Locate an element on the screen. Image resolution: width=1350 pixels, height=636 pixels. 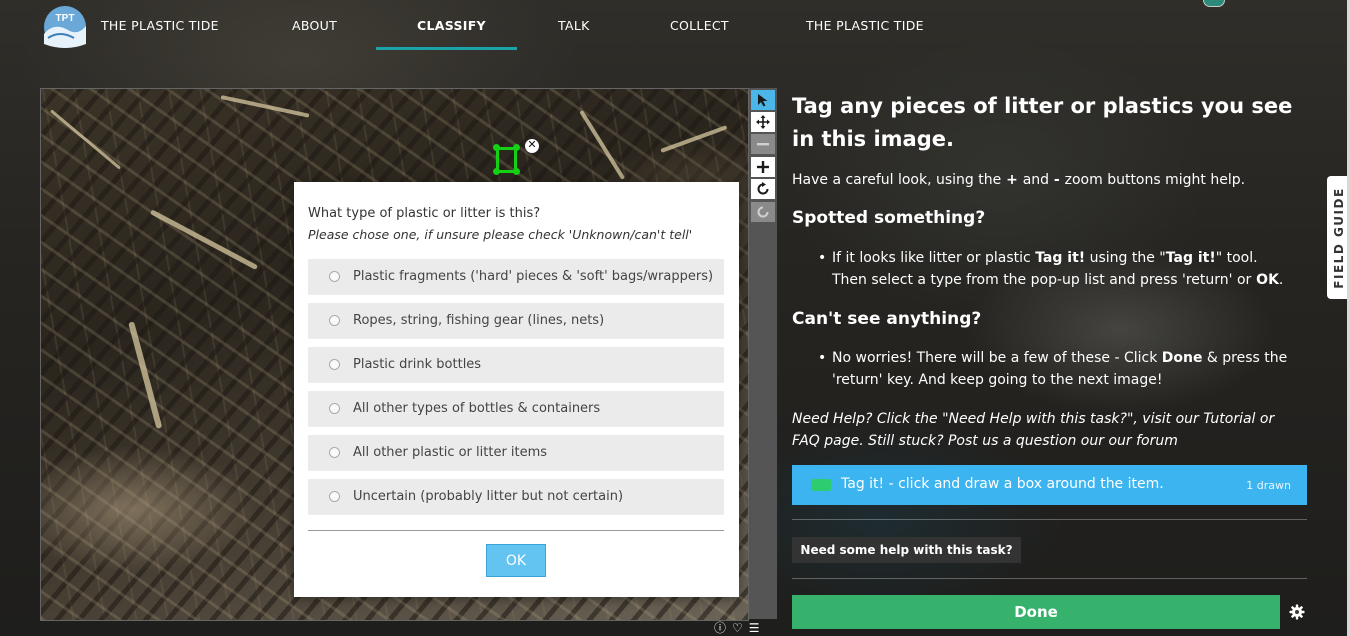
annotate-pointer-icon is located at coordinates (763, 100).